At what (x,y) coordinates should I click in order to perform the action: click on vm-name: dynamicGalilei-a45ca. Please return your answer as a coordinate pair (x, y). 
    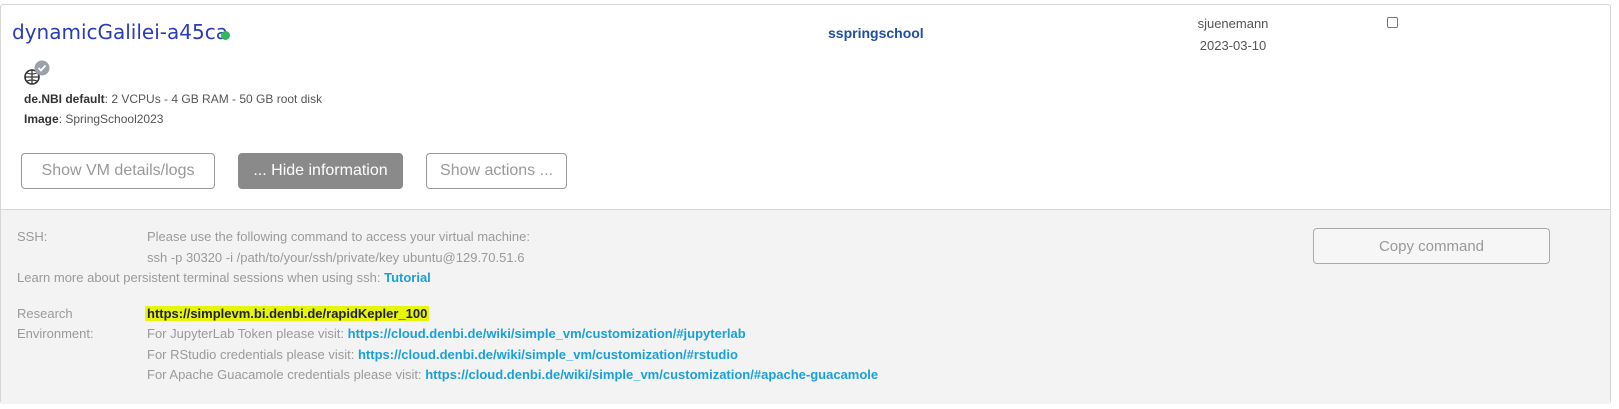
    Looking at the image, I should click on (120, 32).